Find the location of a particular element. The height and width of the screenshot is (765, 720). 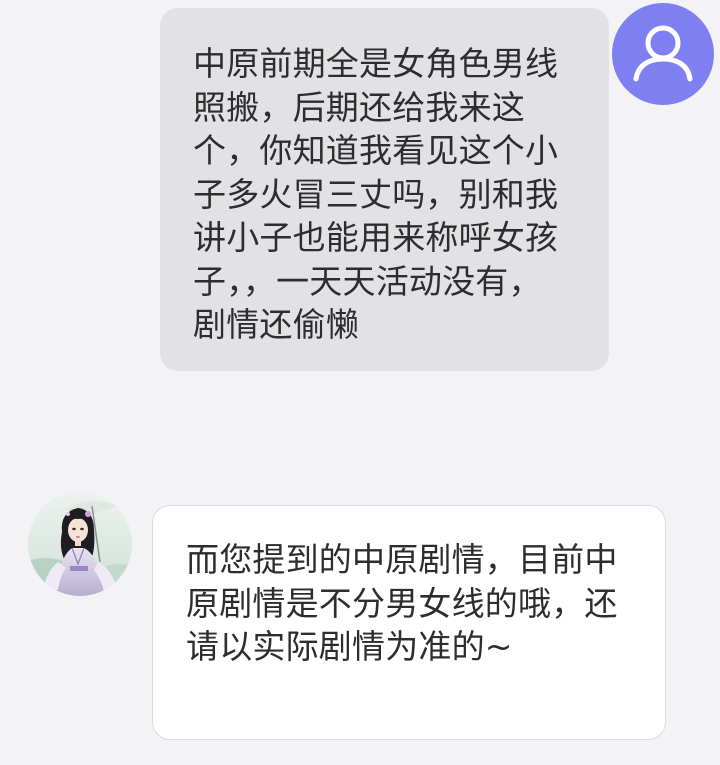

character-portrait-icon is located at coordinates (80, 544).